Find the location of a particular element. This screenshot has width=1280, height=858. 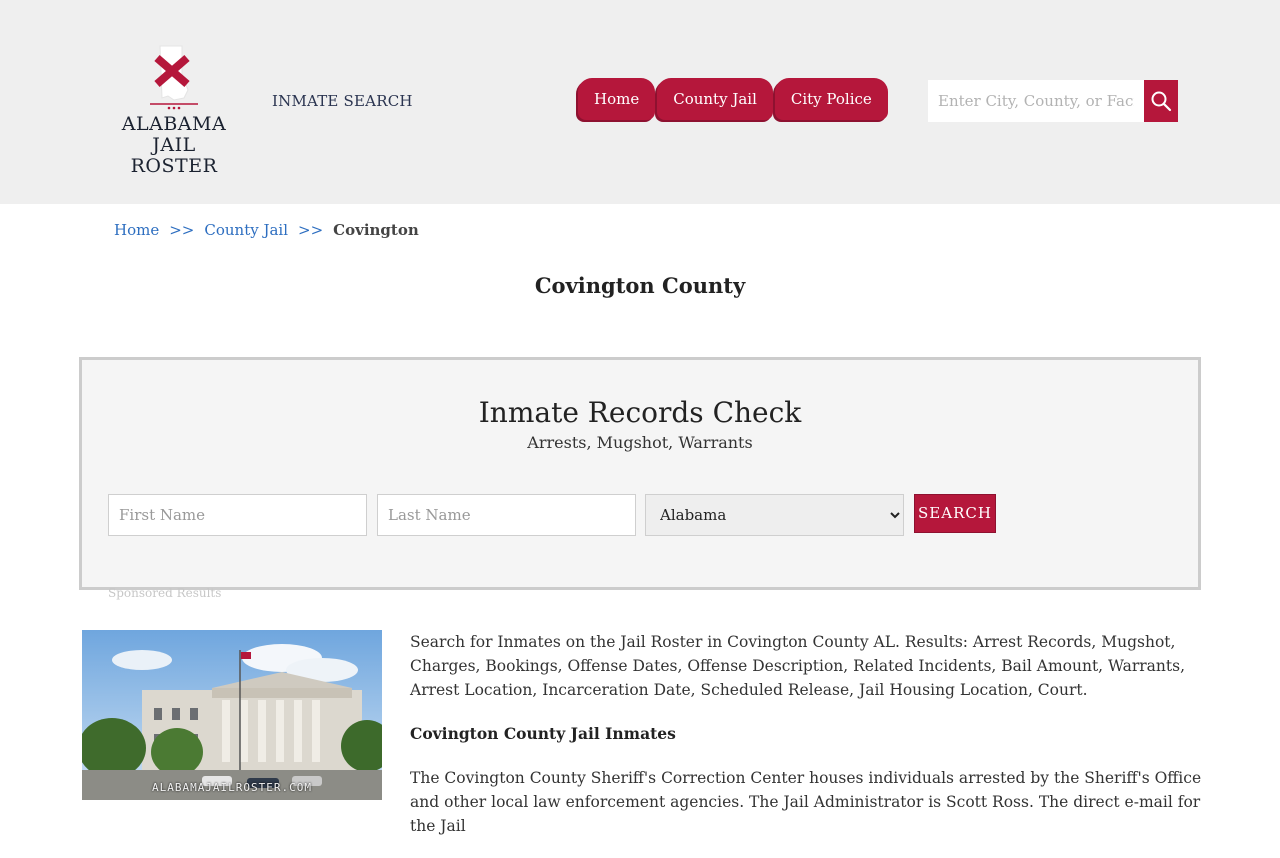

records-search-button: SEARCH is located at coordinates (955, 513).